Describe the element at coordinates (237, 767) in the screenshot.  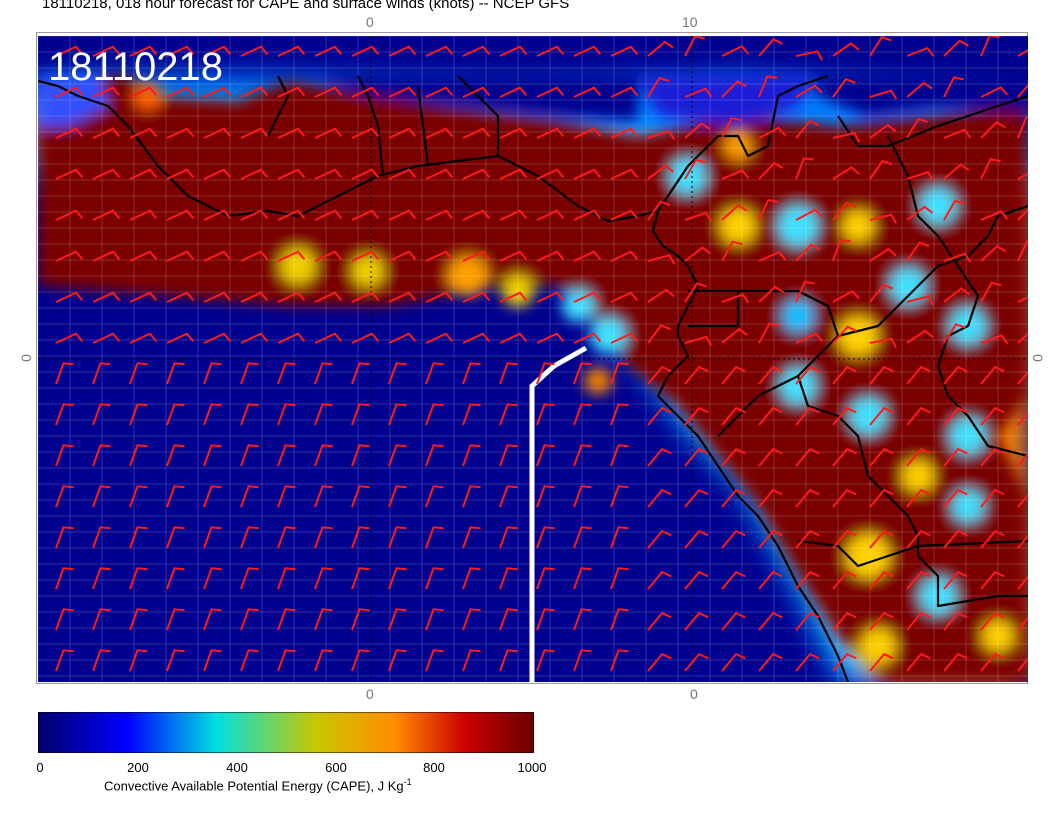
I see `colorbar-tick: 400` at that location.